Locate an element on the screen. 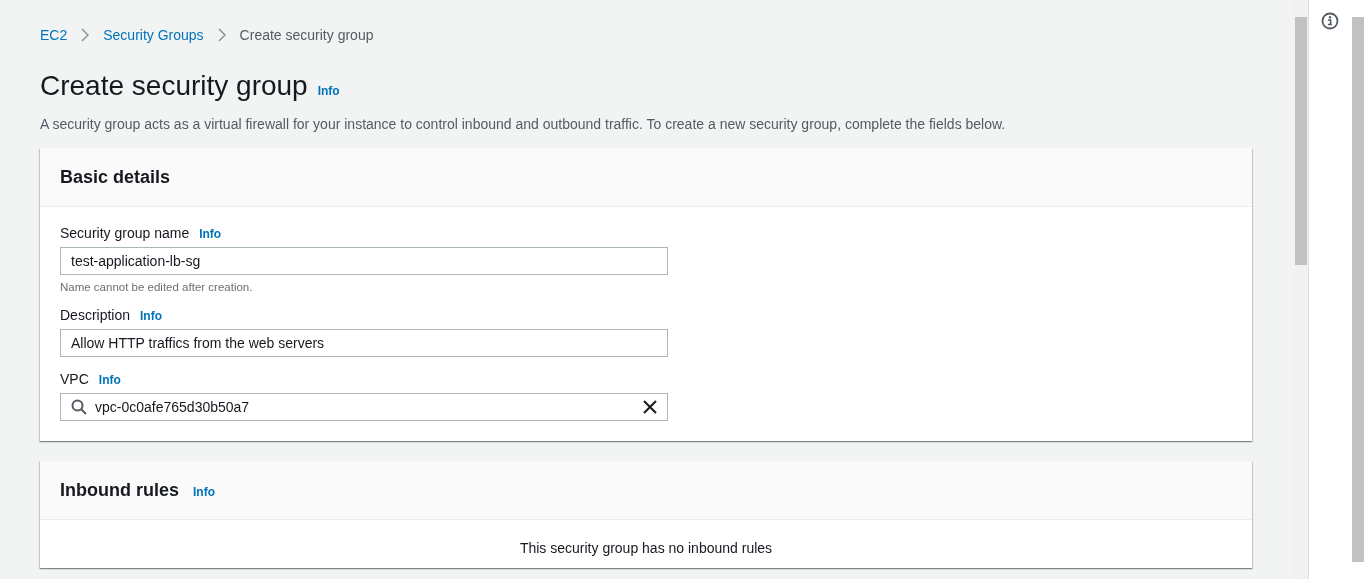  breadcrumb-current: Create security group is located at coordinates (306, 35).